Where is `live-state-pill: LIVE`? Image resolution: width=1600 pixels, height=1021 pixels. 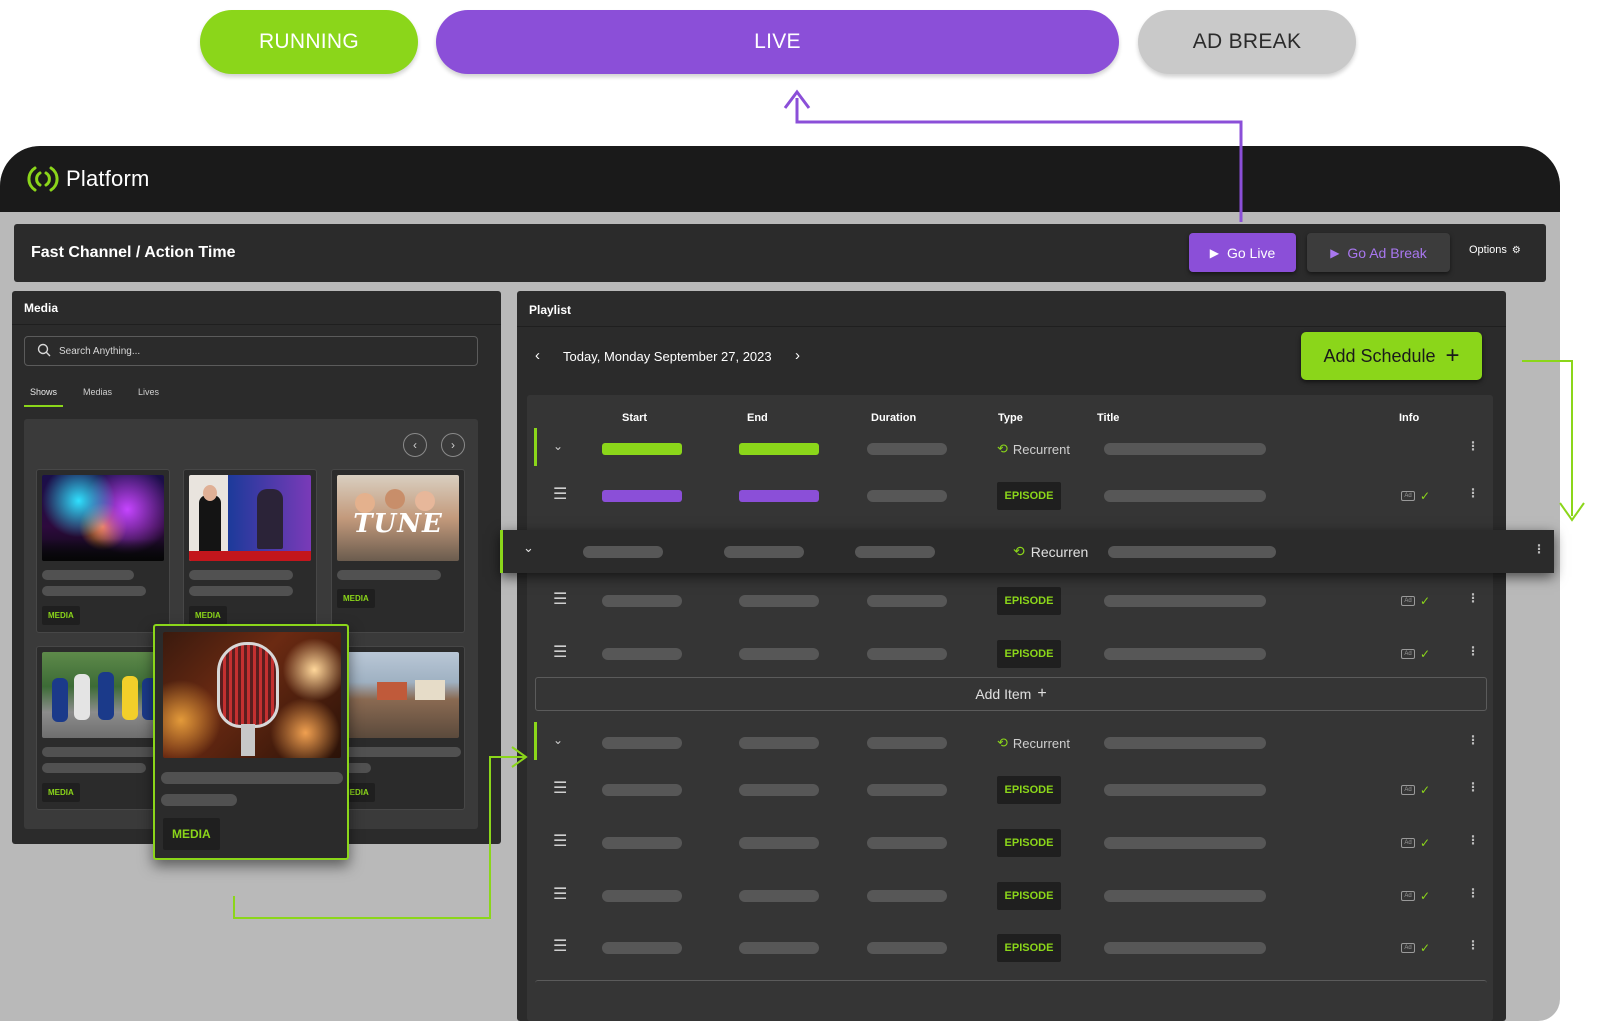 live-state-pill: LIVE is located at coordinates (777, 42).